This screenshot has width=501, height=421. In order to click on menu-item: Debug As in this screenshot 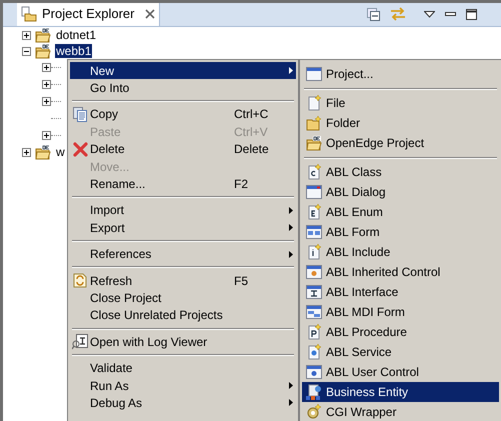, I will do `click(183, 403)`.